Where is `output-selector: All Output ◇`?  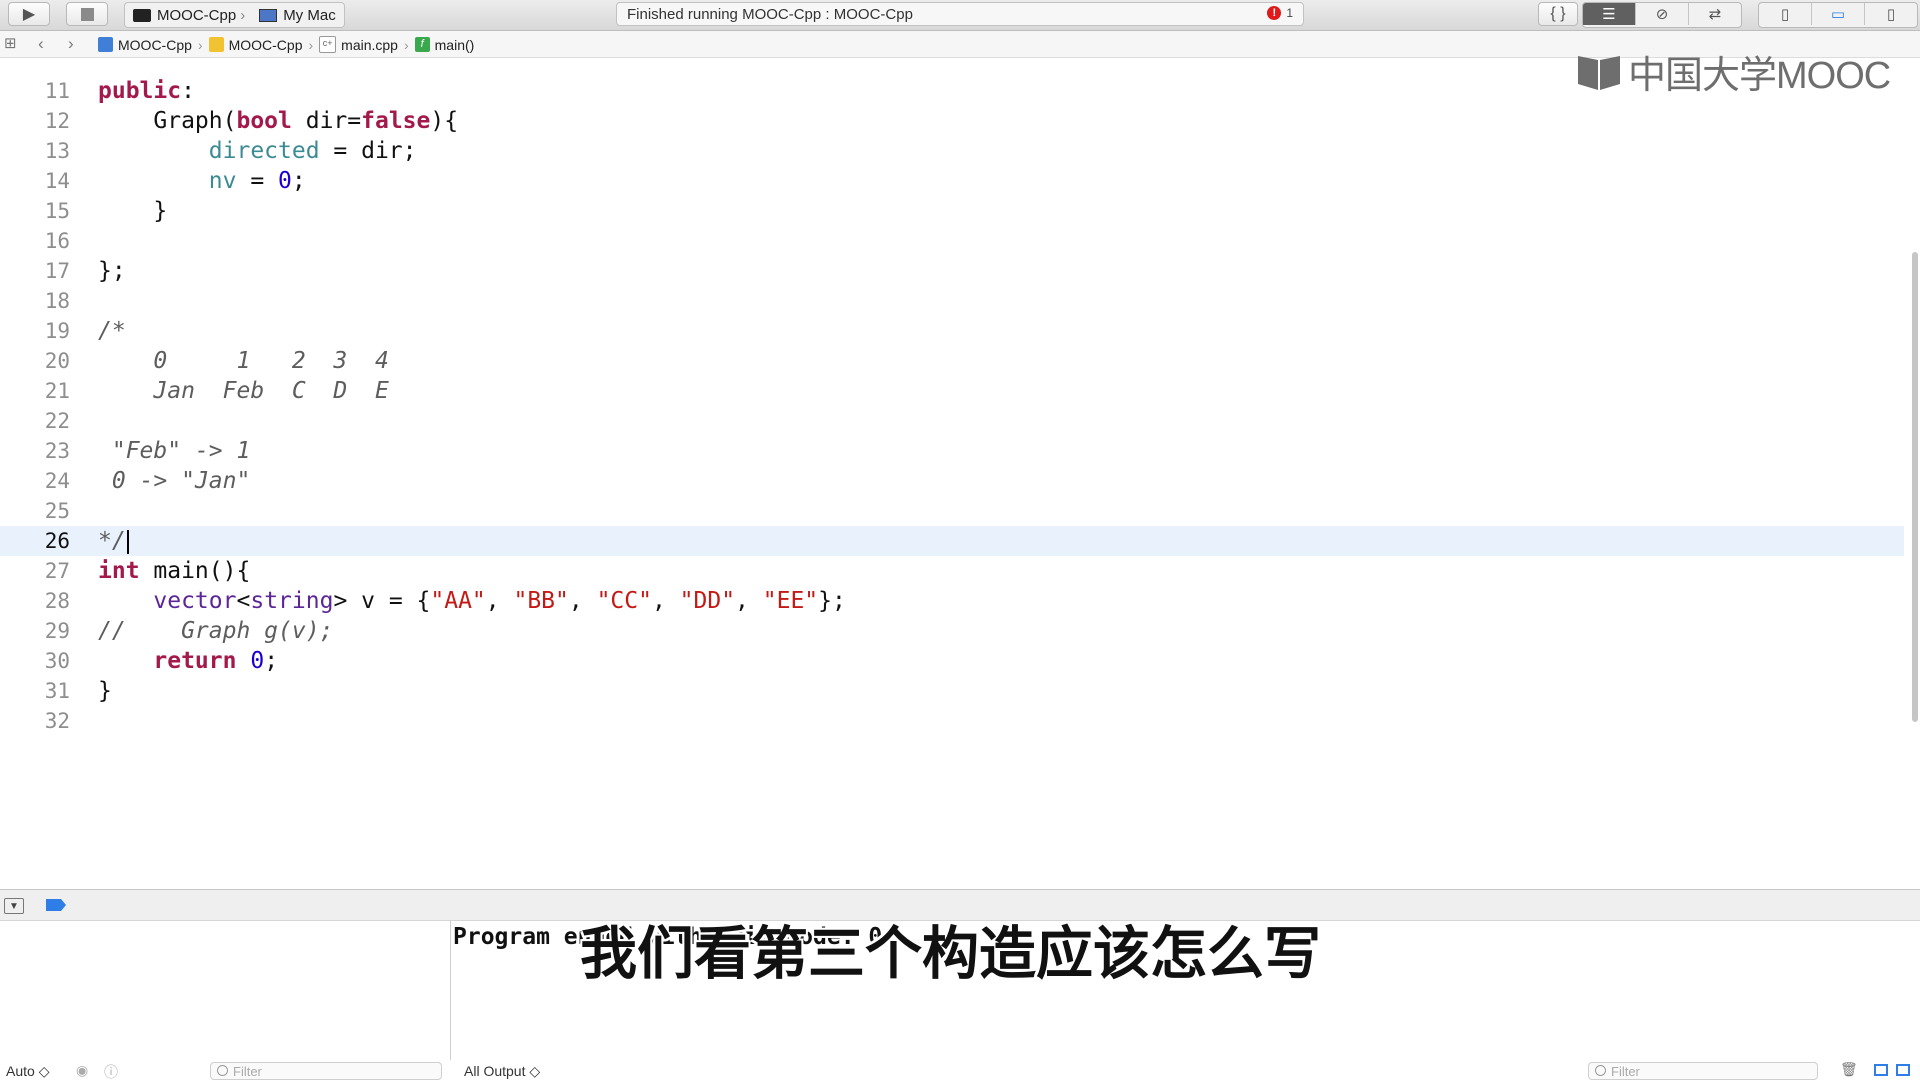 output-selector: All Output ◇ is located at coordinates (502, 1071).